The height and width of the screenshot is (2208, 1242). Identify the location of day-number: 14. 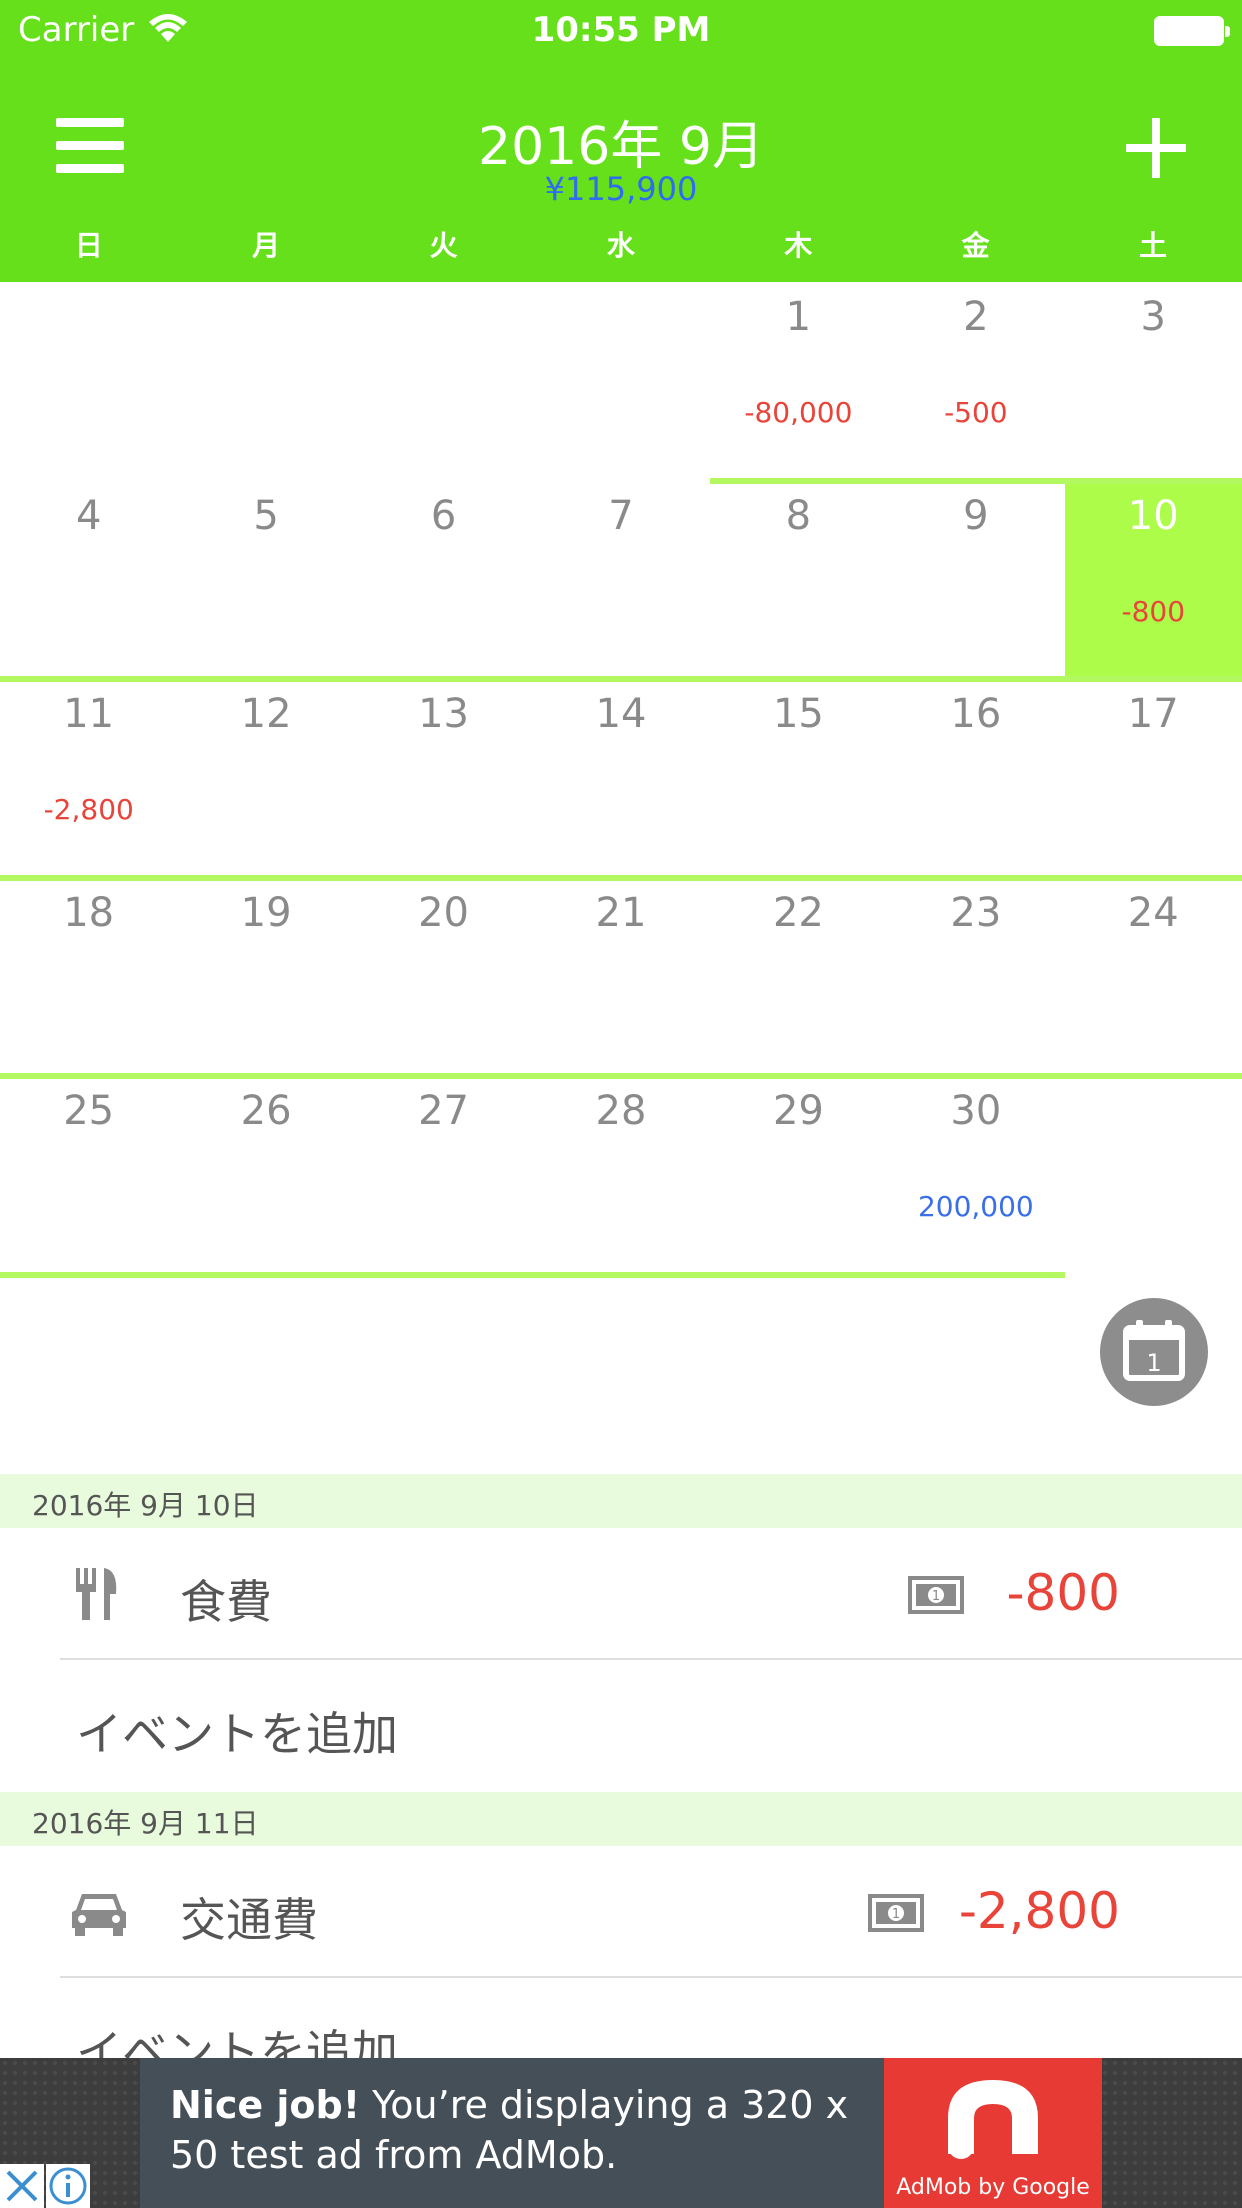
(621, 714).